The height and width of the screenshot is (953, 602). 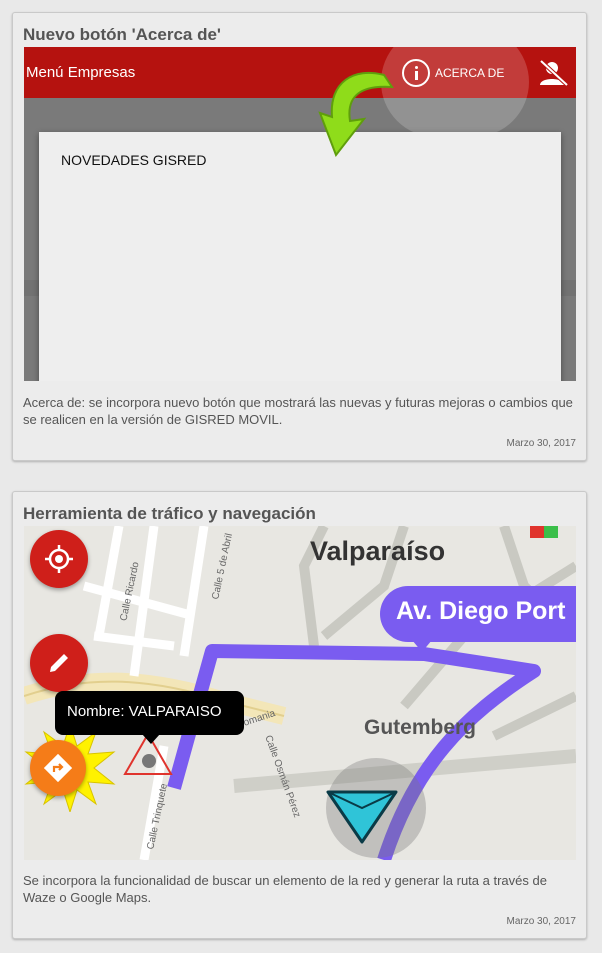 What do you see at coordinates (420, 727) in the screenshot?
I see `street-name-label: Gutemberg` at bounding box center [420, 727].